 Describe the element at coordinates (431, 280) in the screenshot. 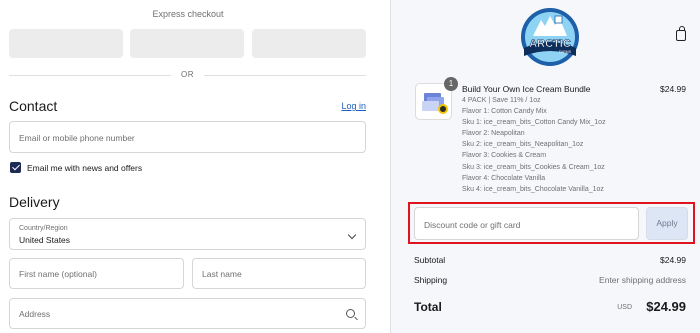

I see `shipping-label: Shipping` at that location.